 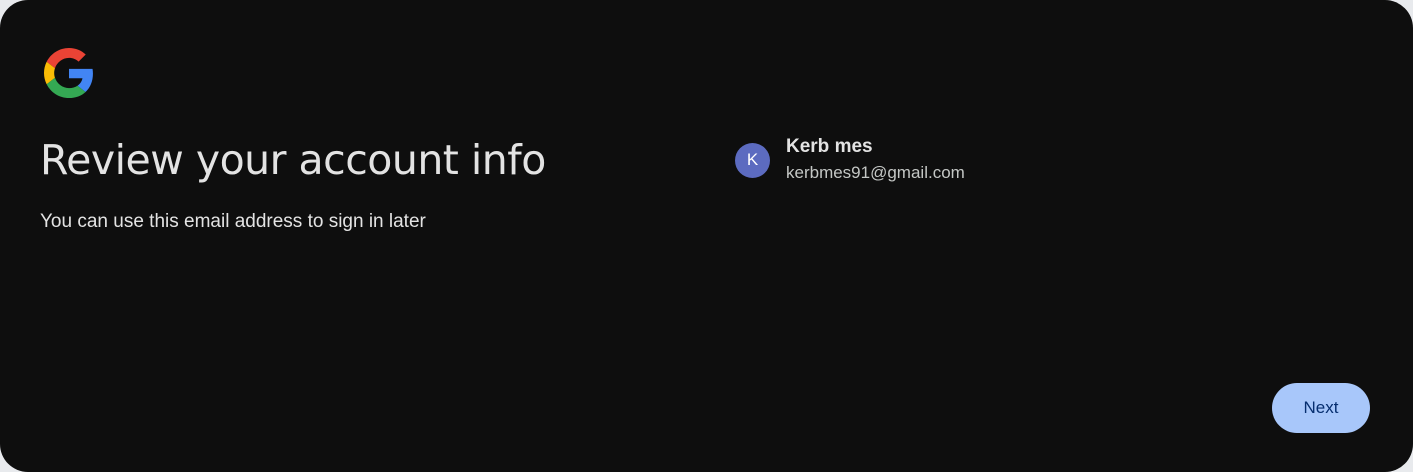 What do you see at coordinates (752, 160) in the screenshot?
I see `avatar: K` at bounding box center [752, 160].